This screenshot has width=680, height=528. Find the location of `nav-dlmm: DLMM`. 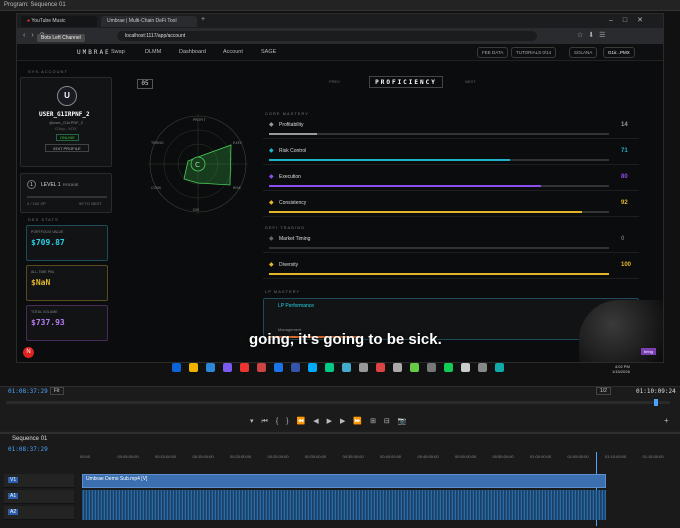

nav-dlmm: DLMM is located at coordinates (153, 52).